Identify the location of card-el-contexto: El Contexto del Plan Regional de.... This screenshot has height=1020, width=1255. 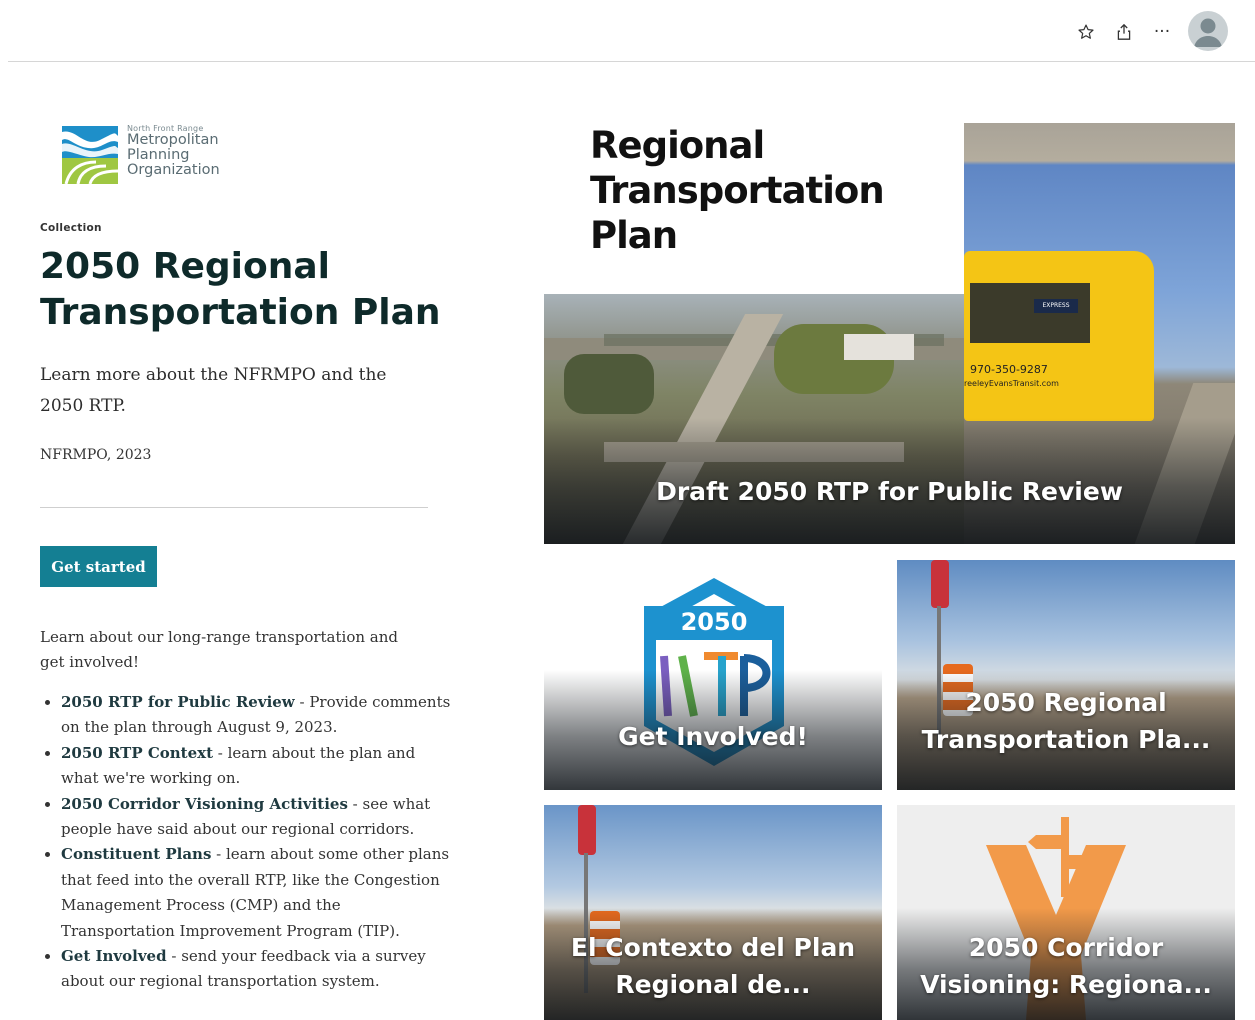
(713, 912).